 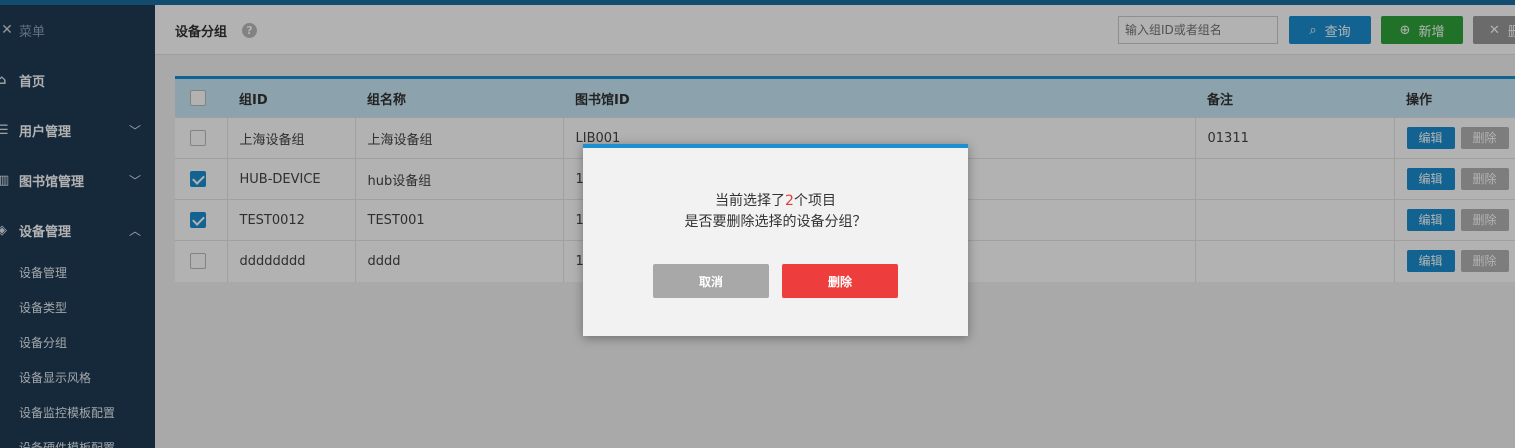 I want to click on cancel-button: 取消, so click(x=711, y=281).